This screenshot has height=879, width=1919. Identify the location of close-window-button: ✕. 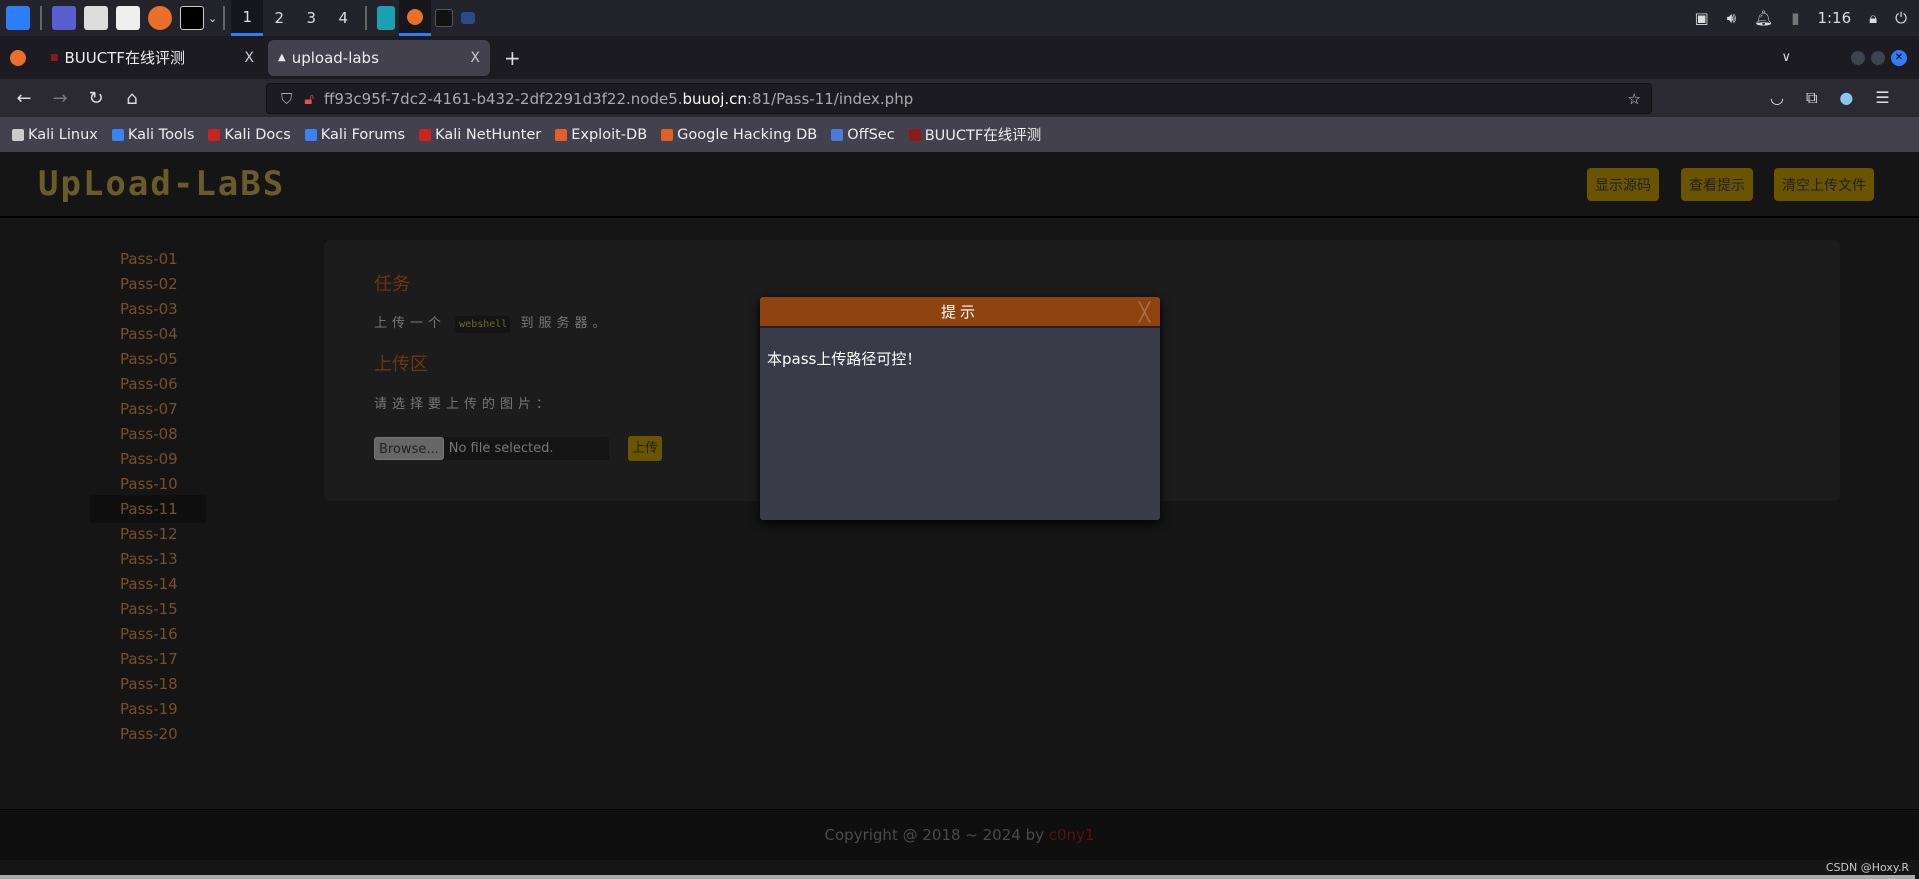
(1899, 57).